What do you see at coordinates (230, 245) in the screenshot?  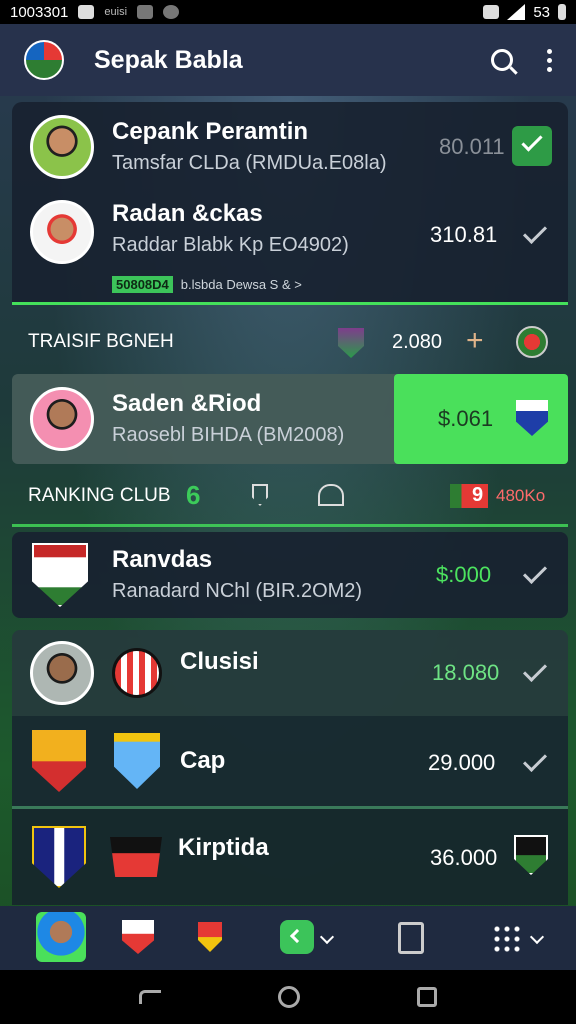 I see `player-detail: Raddar Blabk Kp EO4902)` at bounding box center [230, 245].